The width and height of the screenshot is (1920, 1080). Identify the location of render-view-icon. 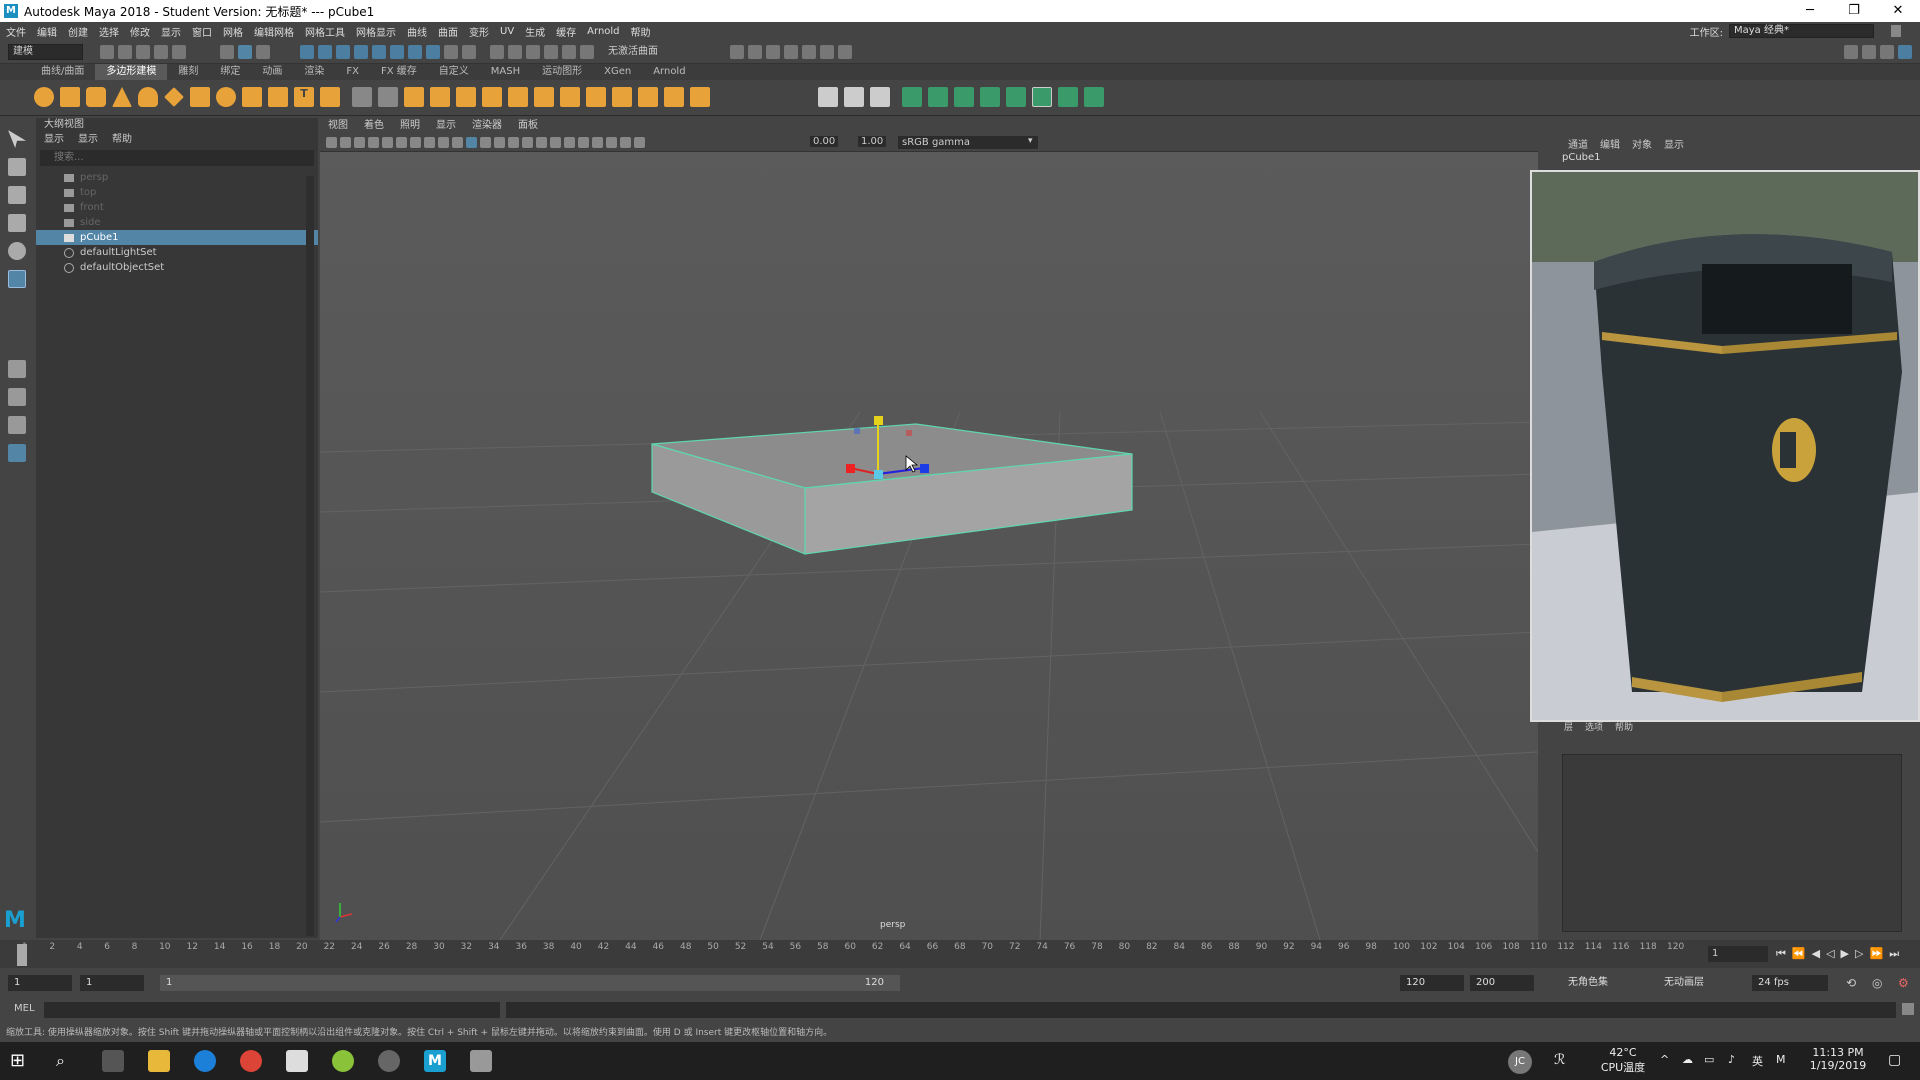
(737, 52).